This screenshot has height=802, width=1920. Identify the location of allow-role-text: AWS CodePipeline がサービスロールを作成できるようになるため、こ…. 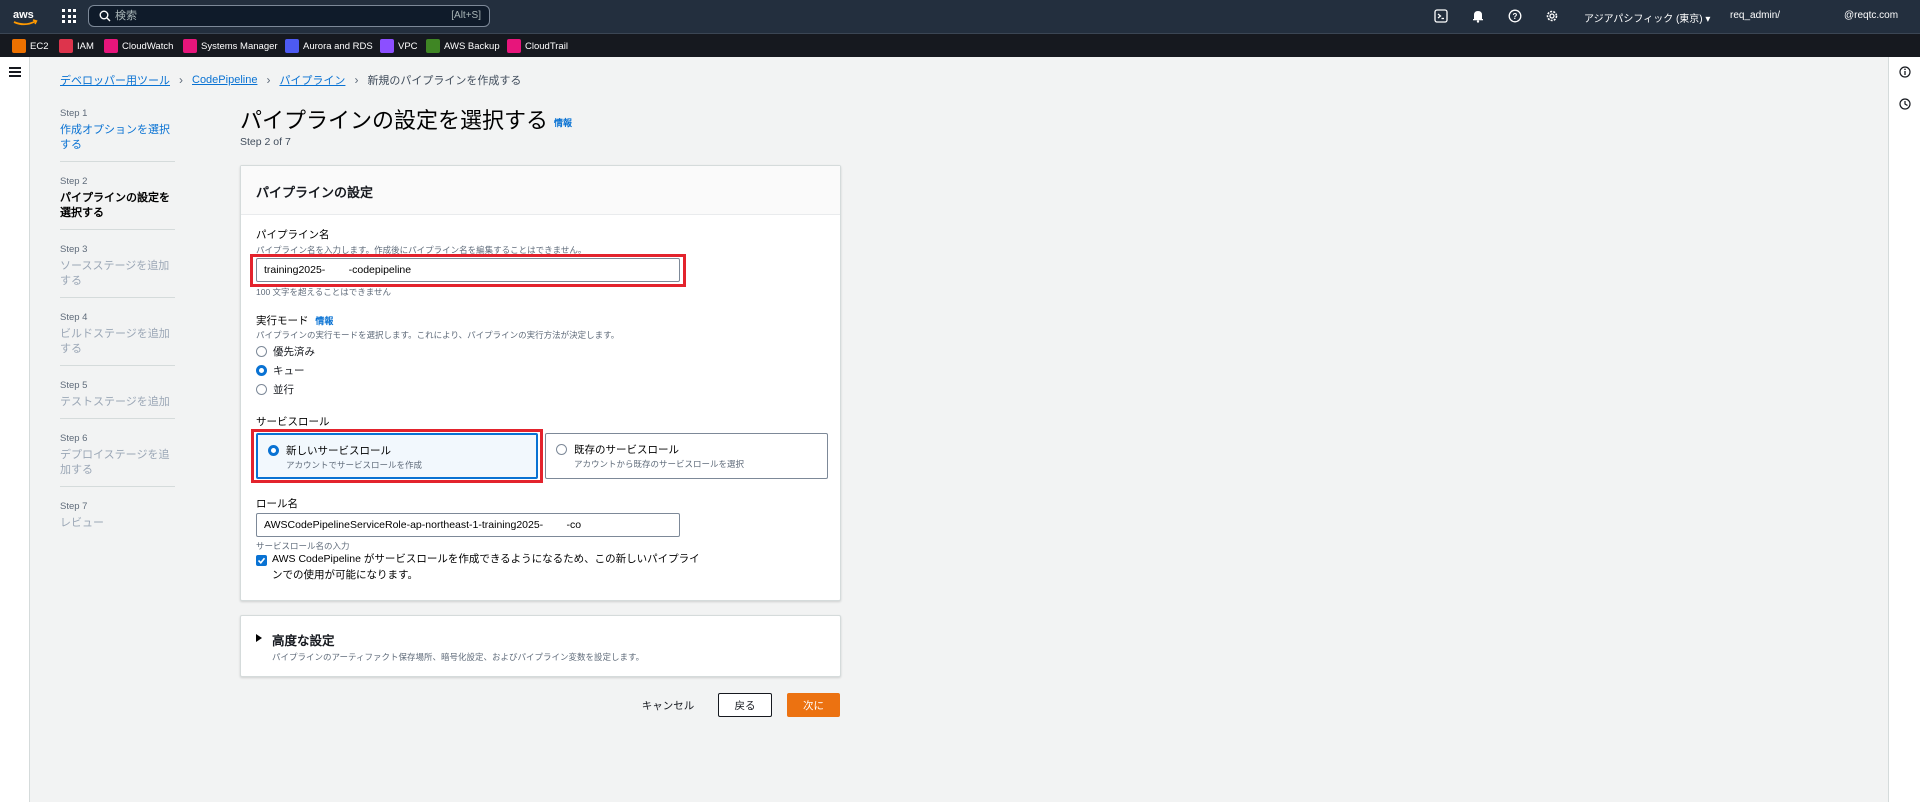
(486, 567).